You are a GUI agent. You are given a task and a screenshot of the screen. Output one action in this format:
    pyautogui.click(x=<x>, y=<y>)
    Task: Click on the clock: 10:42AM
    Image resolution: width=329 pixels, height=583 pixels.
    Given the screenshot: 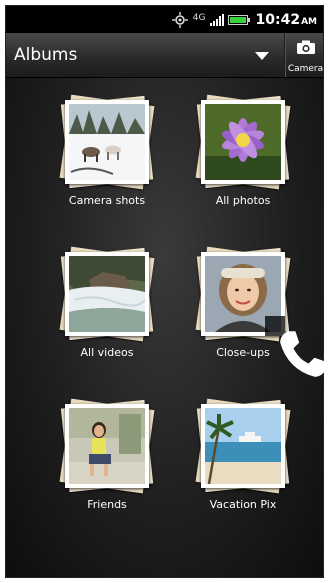 What is the action you would take?
    pyautogui.click(x=287, y=20)
    